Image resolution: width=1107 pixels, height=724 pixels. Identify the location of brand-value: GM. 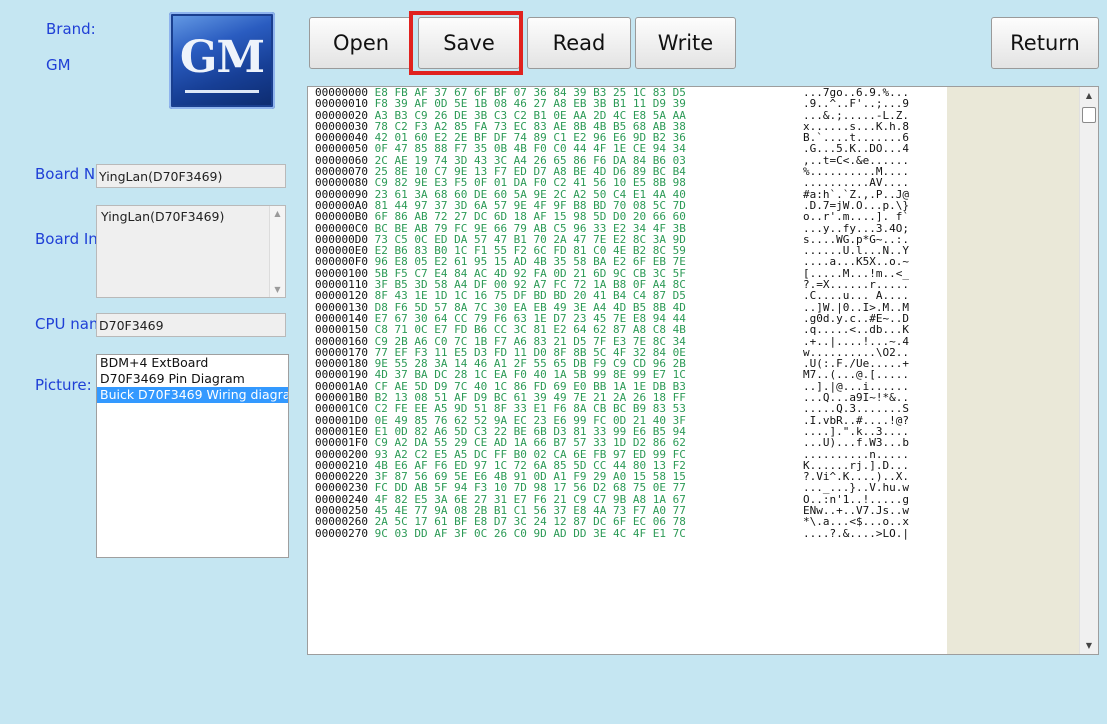
(58, 65).